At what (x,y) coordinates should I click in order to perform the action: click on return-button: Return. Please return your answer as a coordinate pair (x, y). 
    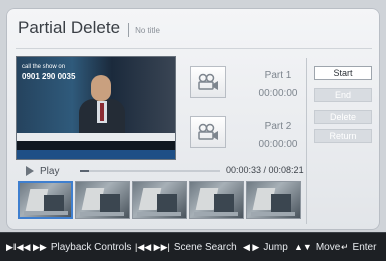
    Looking at the image, I should click on (343, 136).